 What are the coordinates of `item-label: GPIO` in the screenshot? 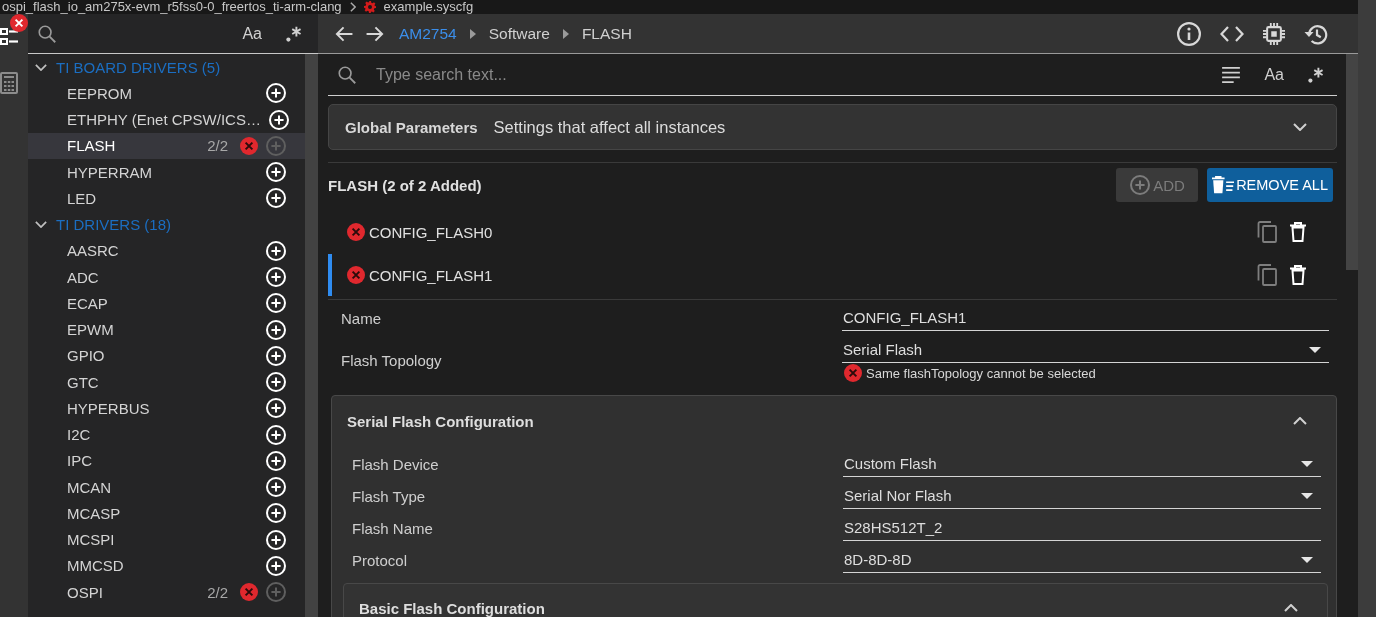 It's located at (86, 356).